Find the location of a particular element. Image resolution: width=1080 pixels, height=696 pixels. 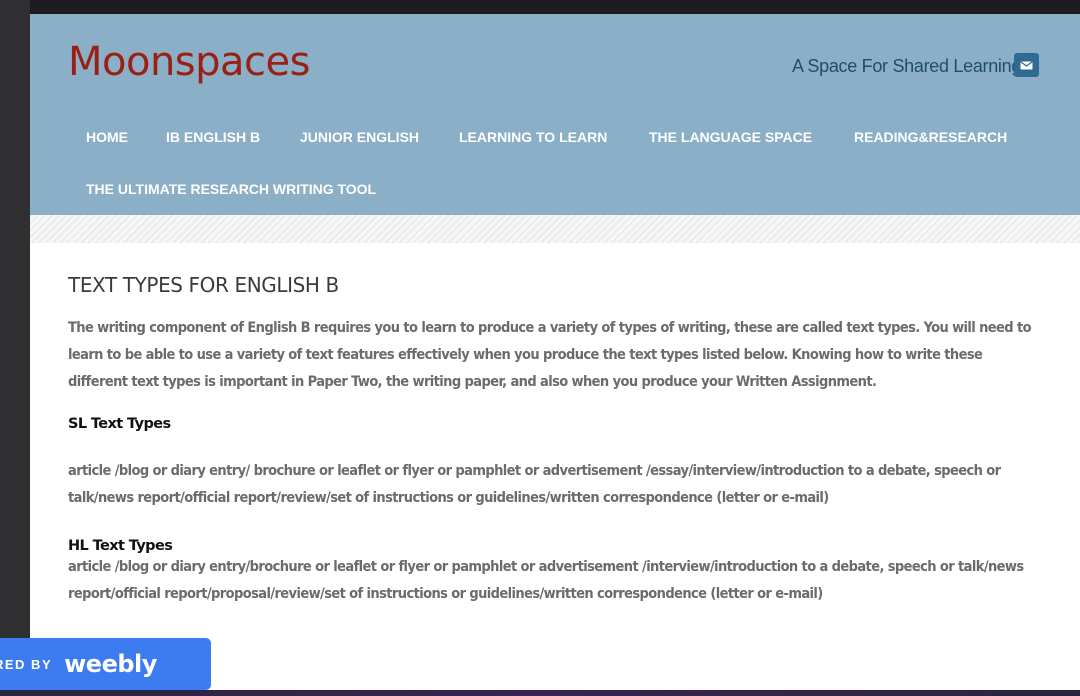

nav-item-junior-english: JUNIOR ENGLISH is located at coordinates (359, 137).